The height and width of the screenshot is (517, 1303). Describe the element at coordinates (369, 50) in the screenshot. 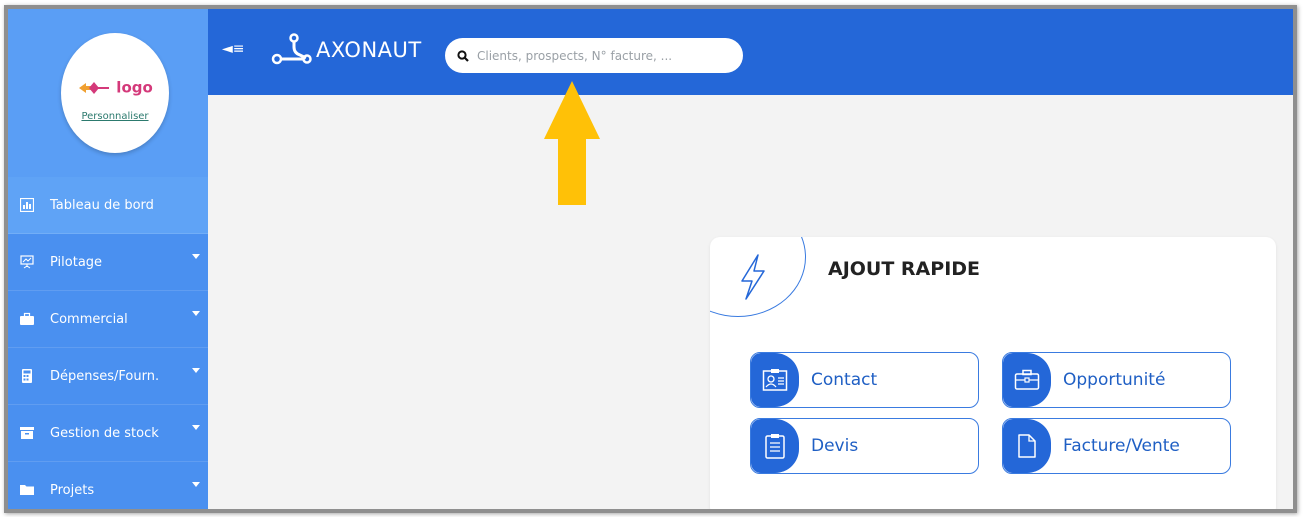

I see `app-name: AXONAUT` at that location.